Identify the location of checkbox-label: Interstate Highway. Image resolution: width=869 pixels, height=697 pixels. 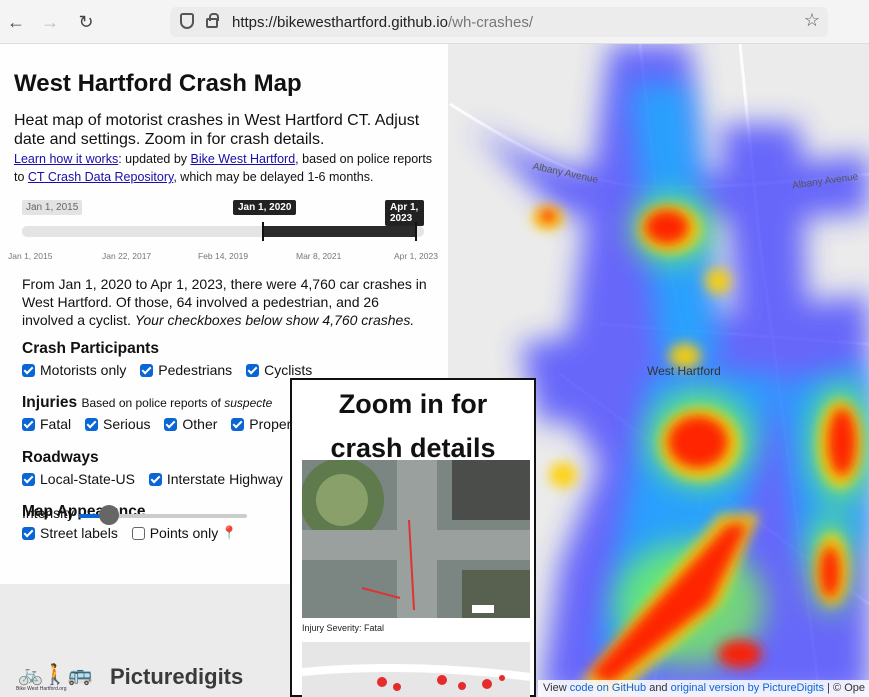
(224, 479).